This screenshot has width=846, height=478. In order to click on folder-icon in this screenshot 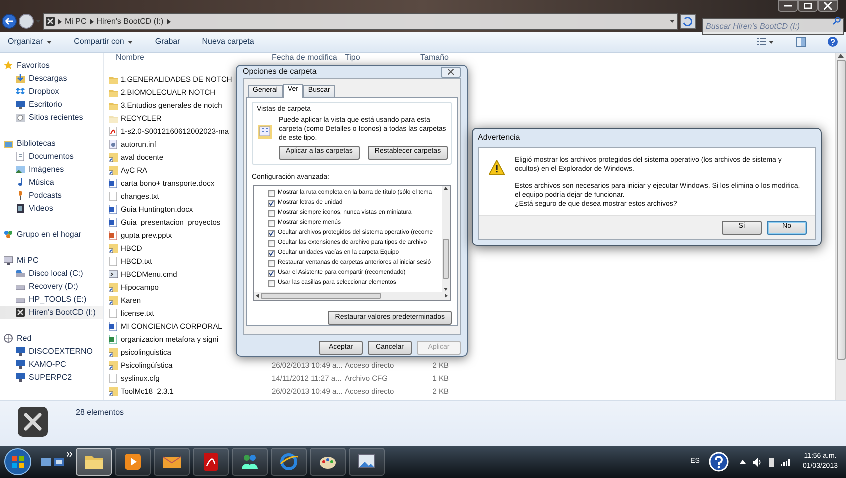, I will do `click(113, 92)`.